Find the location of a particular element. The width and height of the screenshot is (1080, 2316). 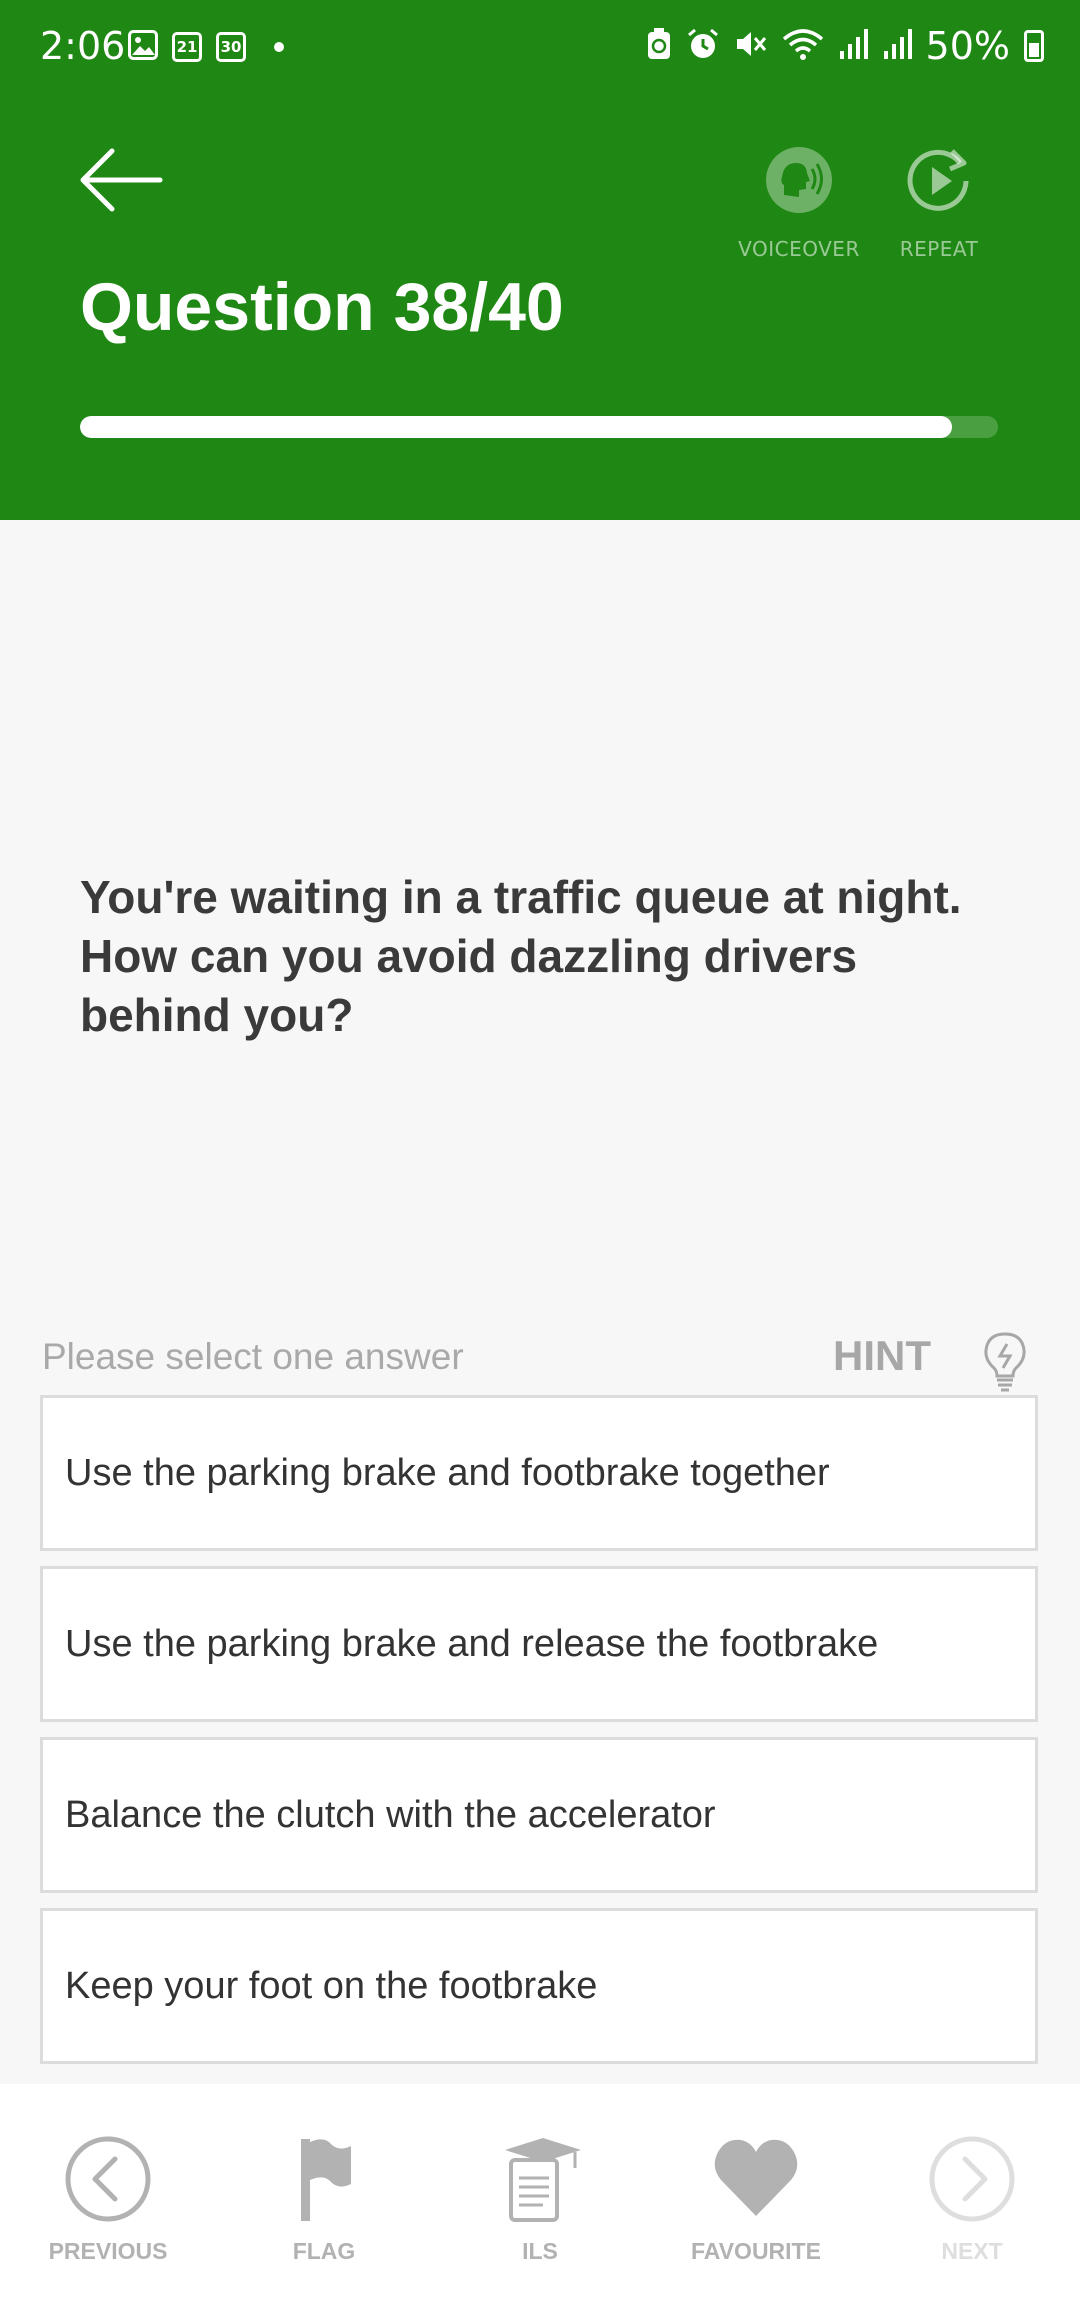

voiceover-label: VOICEOVER is located at coordinates (799, 249).